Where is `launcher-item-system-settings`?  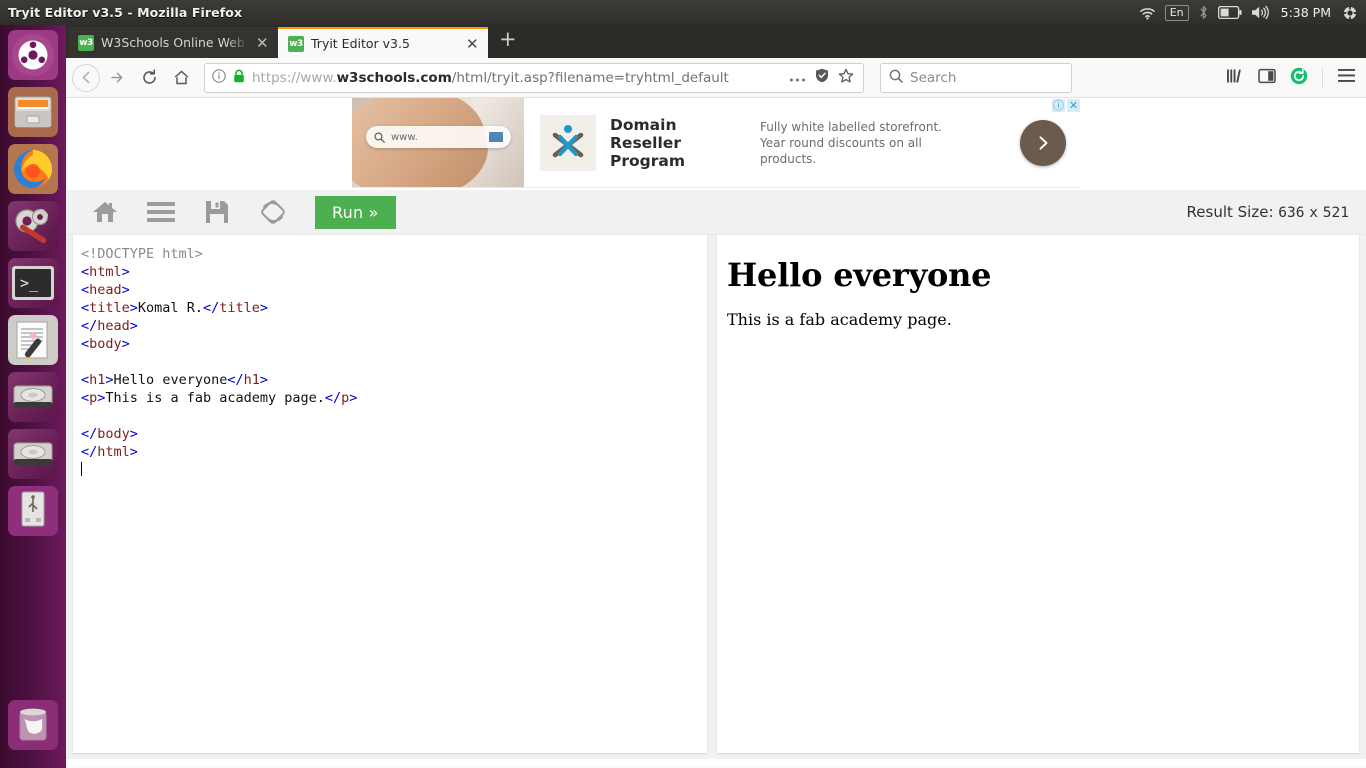 launcher-item-system-settings is located at coordinates (33, 226).